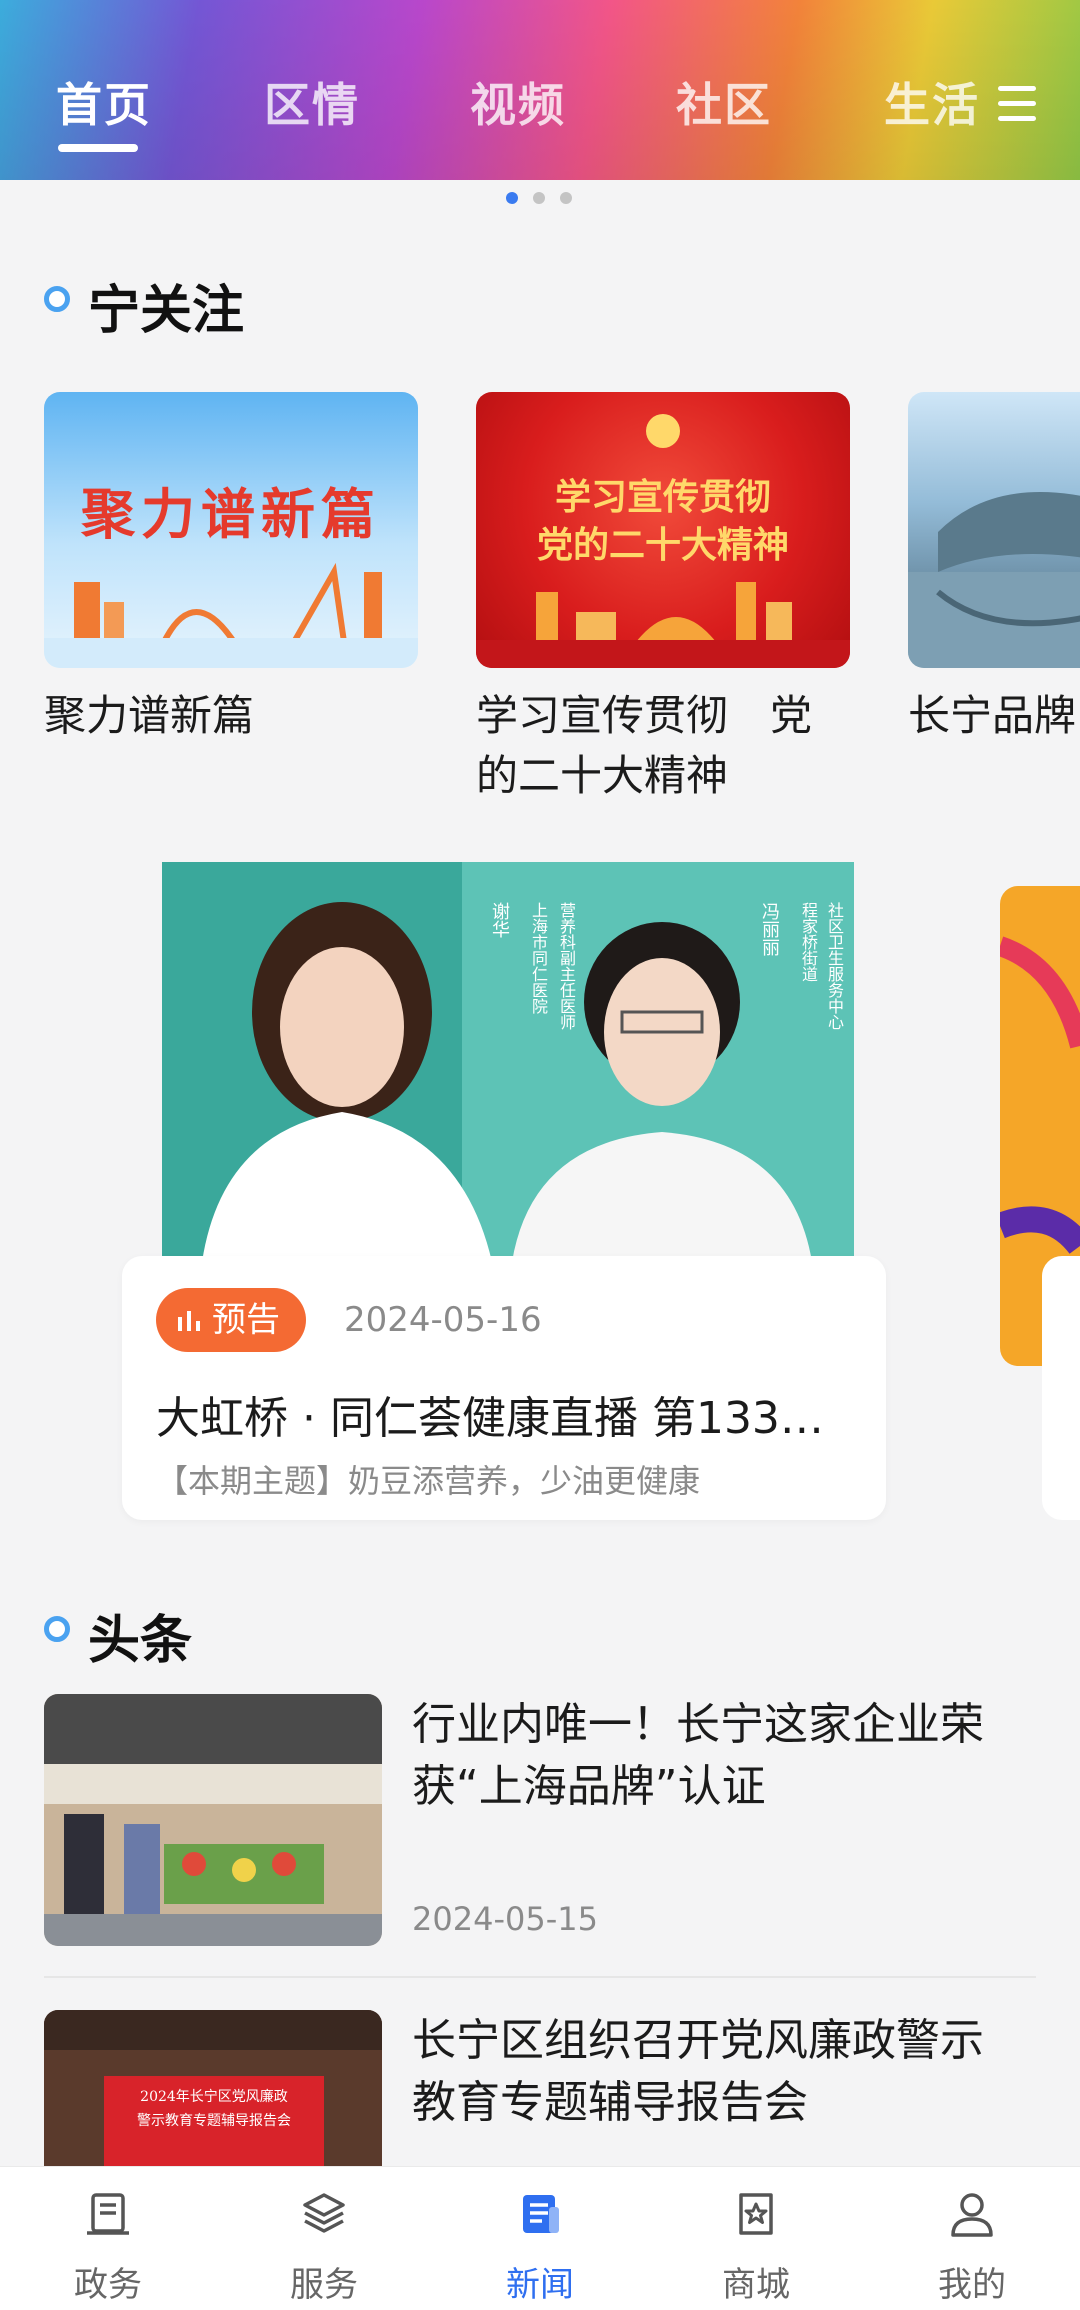  I want to click on news-thumbnail, so click(213, 1820).